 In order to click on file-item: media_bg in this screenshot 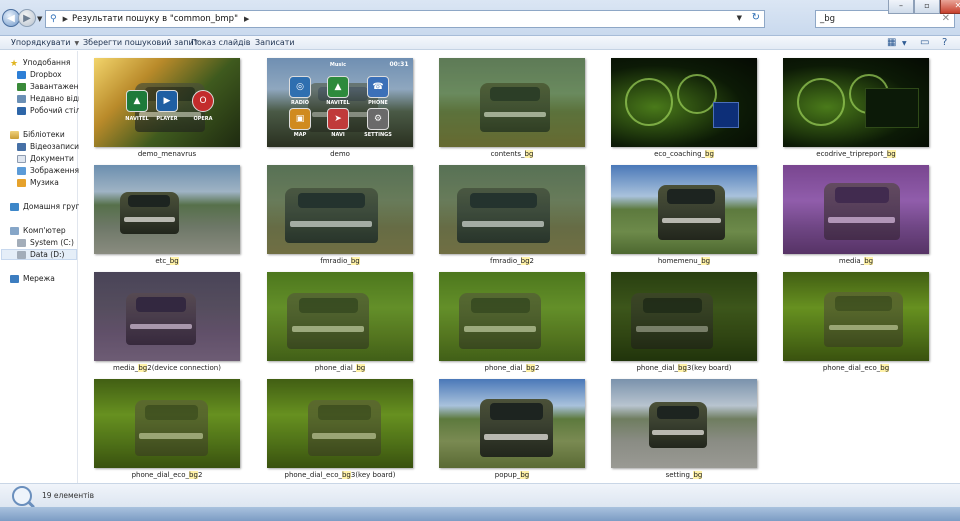, I will do `click(854, 211)`.